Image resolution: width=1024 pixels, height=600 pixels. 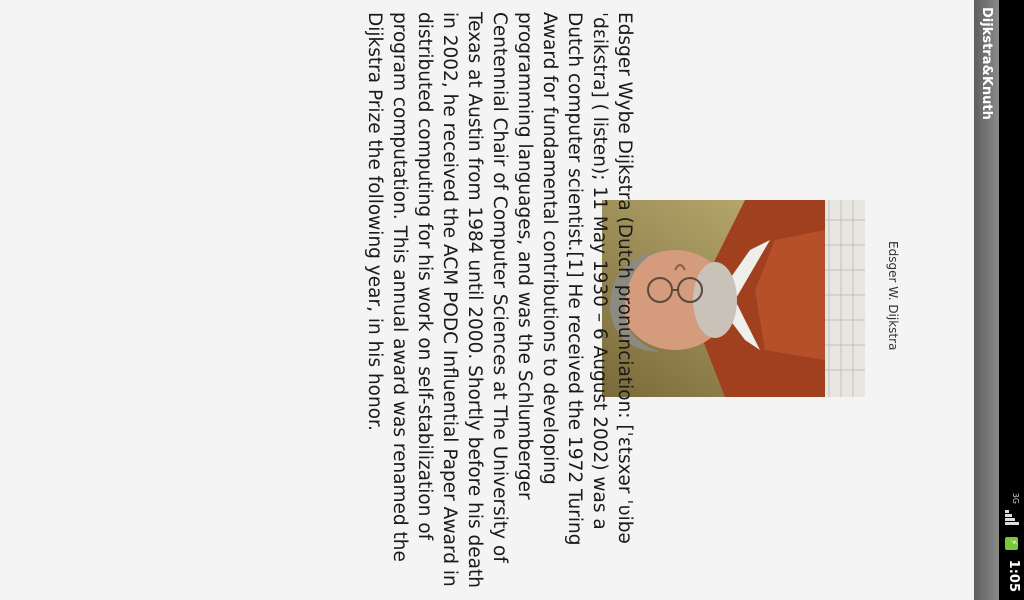 I want to click on app-title: Dijkstra&Knuth, so click(x=986, y=63).